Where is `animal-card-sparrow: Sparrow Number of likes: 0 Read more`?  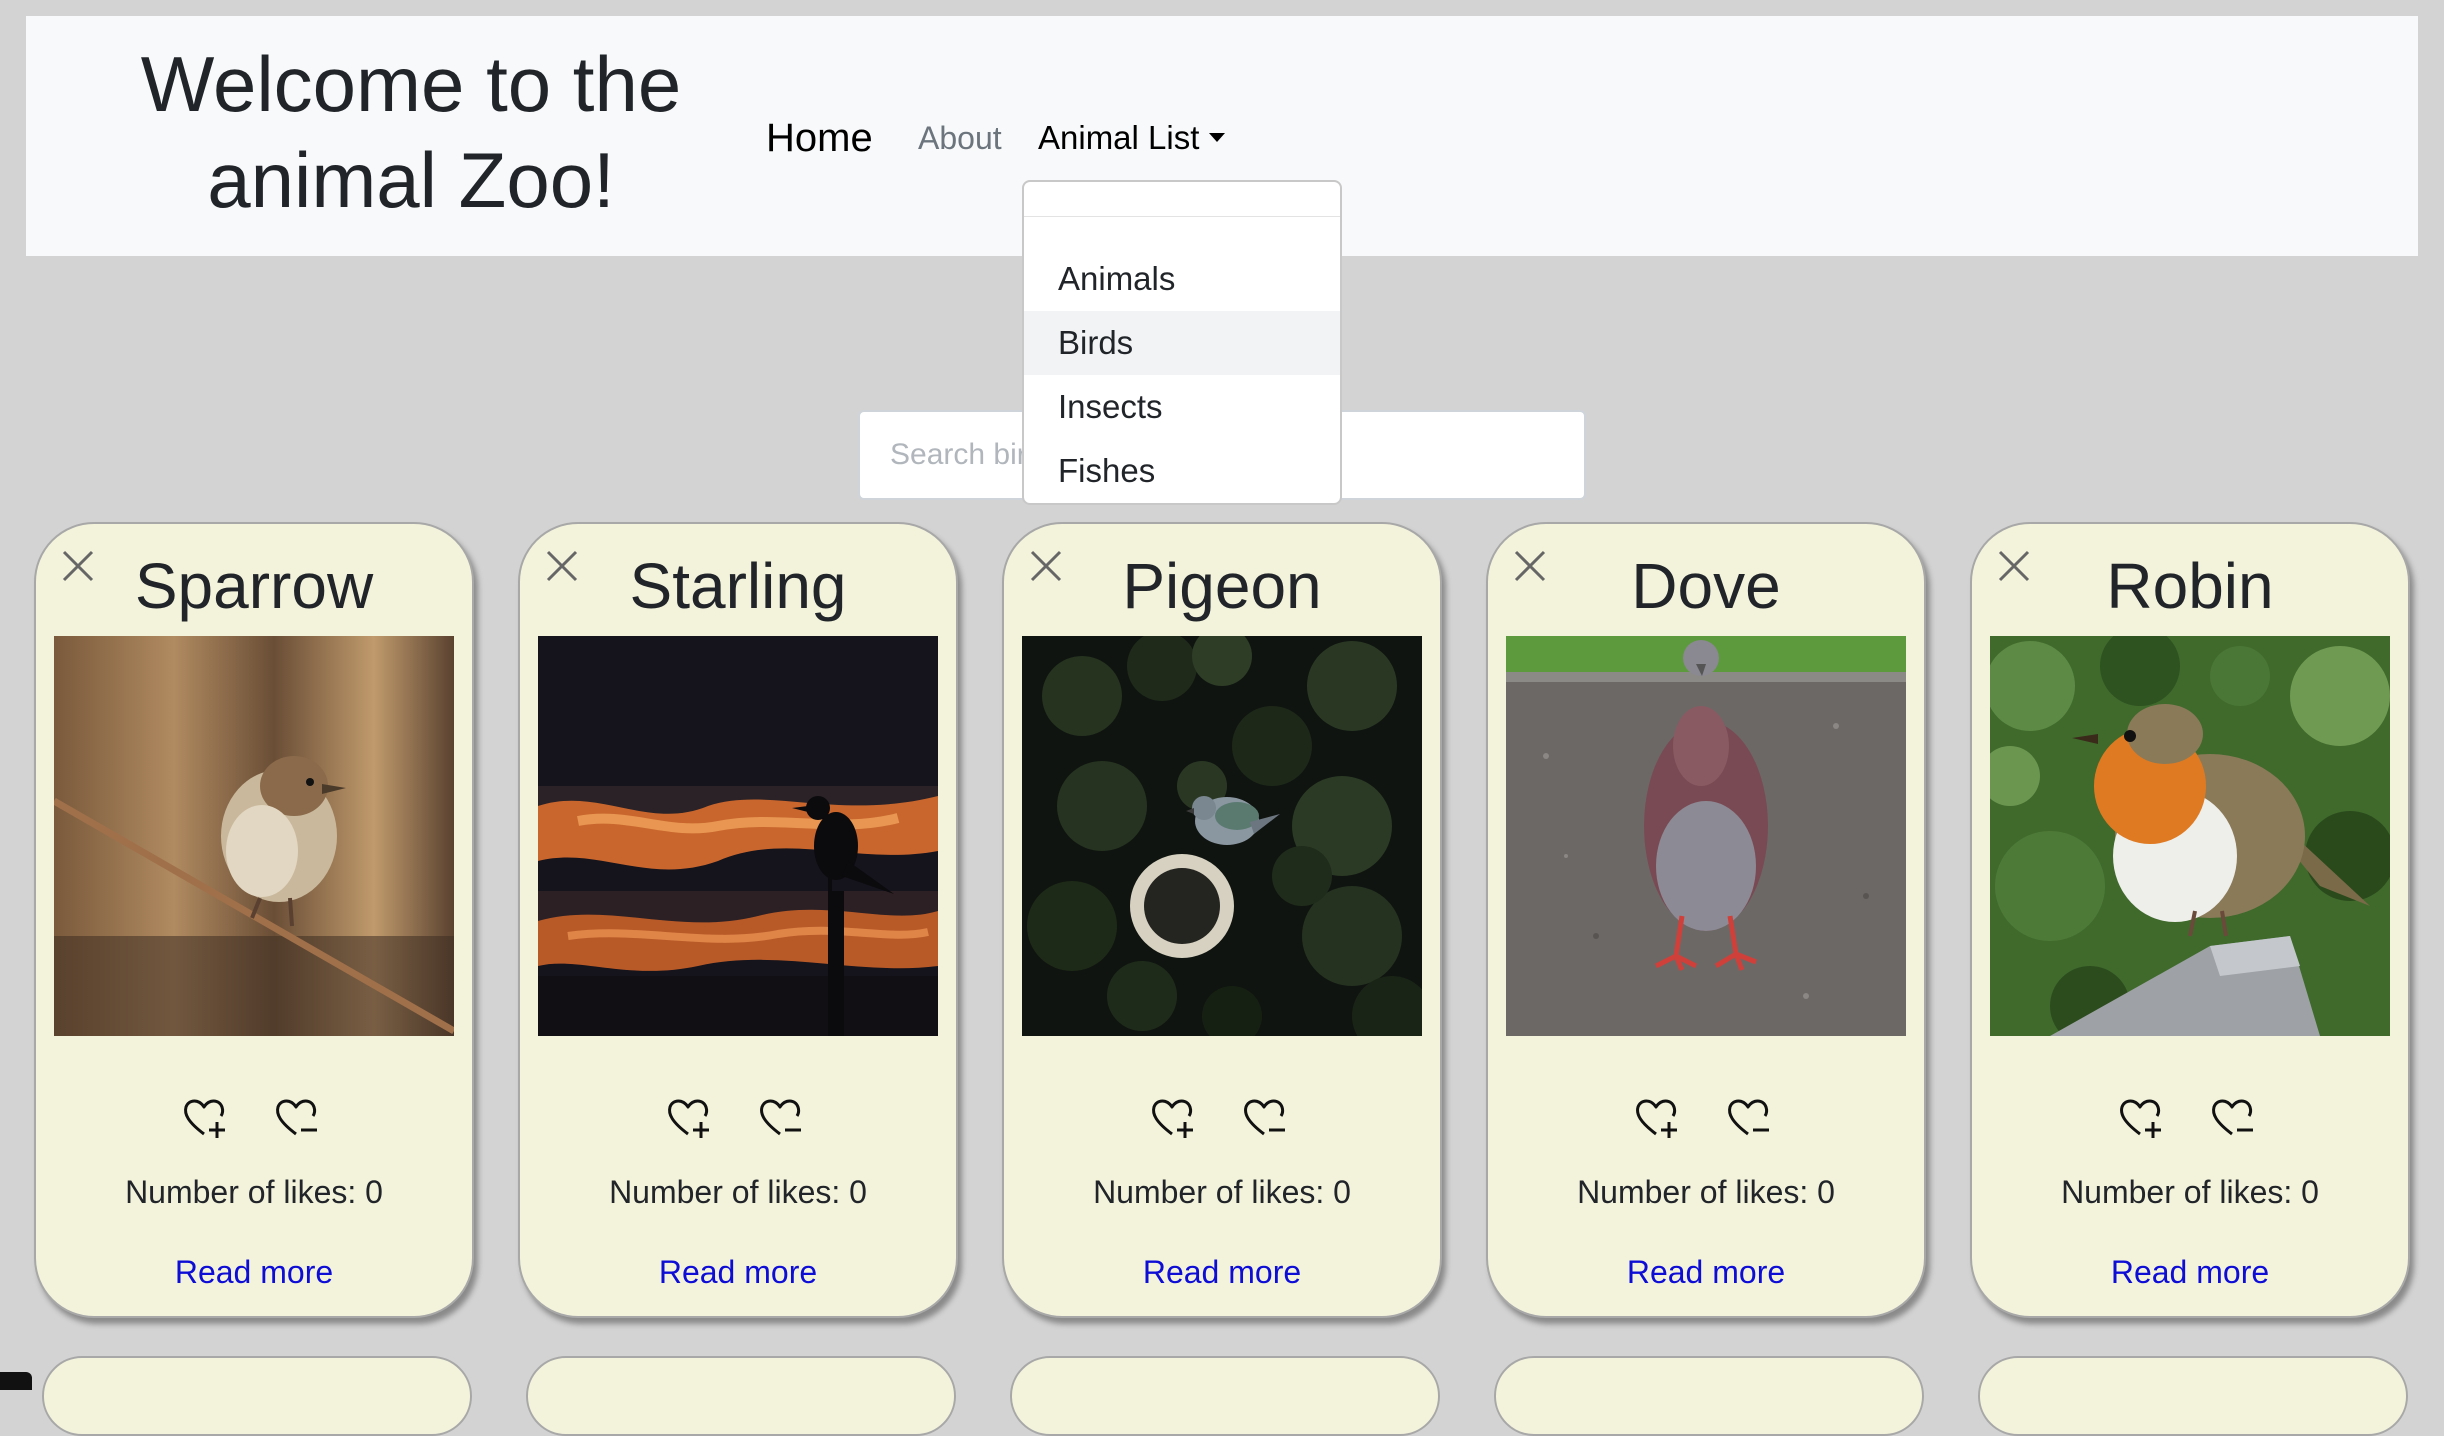
animal-card-sparrow: Sparrow Number of likes: 0 Read more is located at coordinates (254, 920).